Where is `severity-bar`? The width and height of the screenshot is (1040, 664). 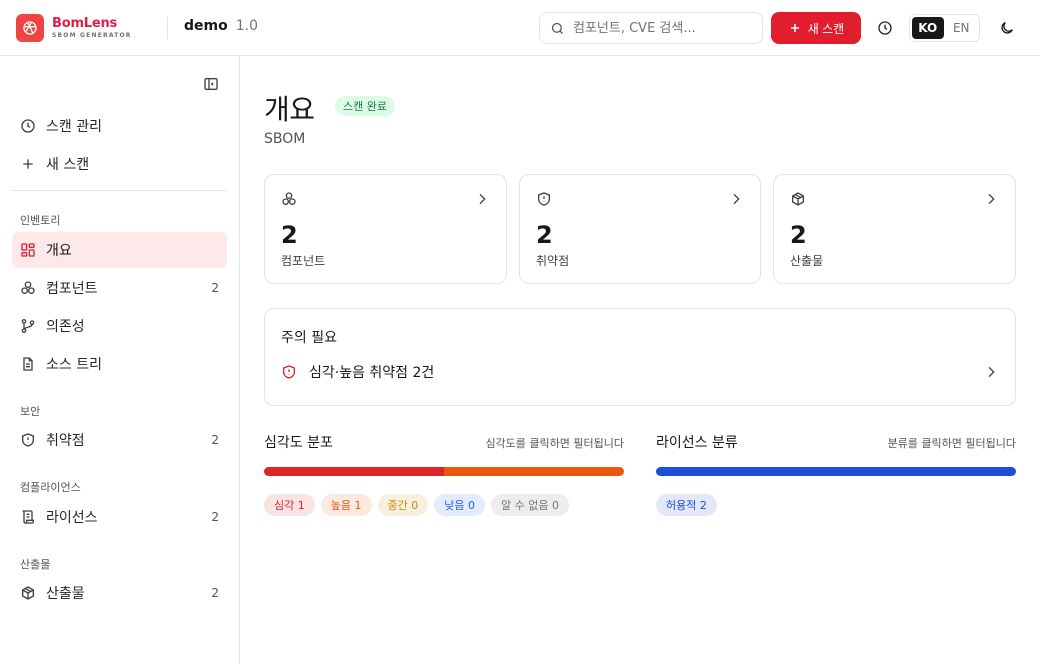
severity-bar is located at coordinates (444, 471).